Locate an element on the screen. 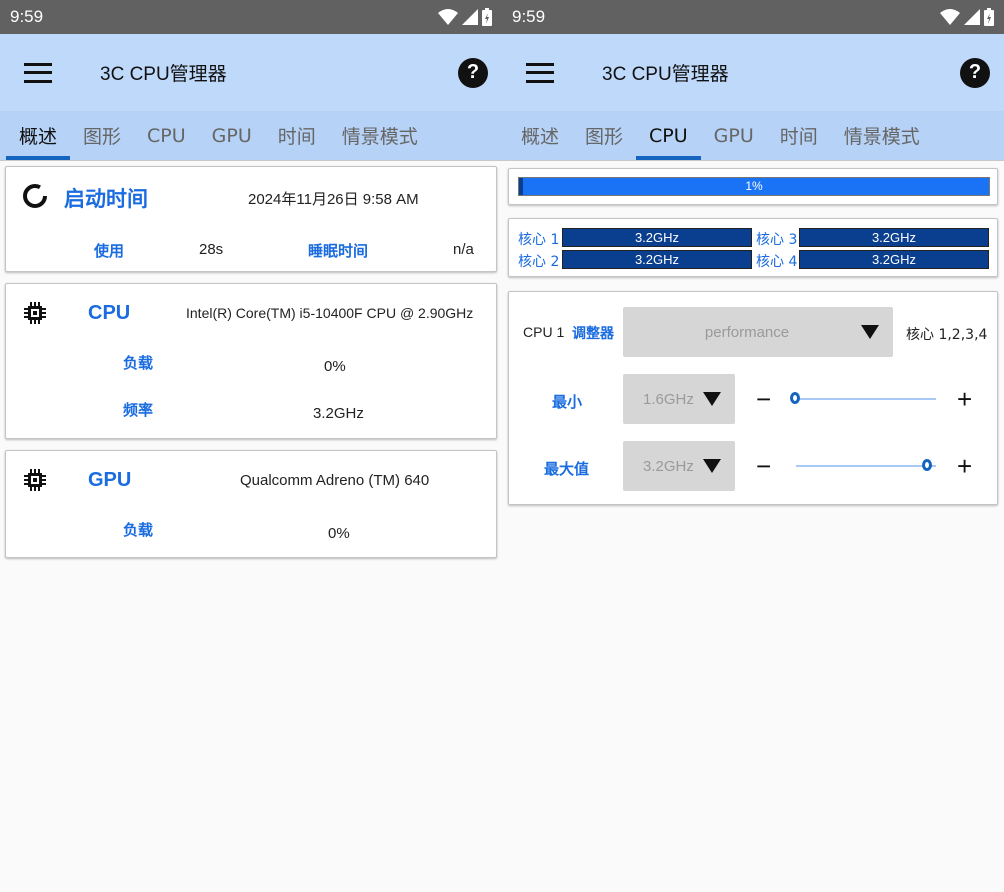  cpu-usage-bar: 1% is located at coordinates (754, 186).